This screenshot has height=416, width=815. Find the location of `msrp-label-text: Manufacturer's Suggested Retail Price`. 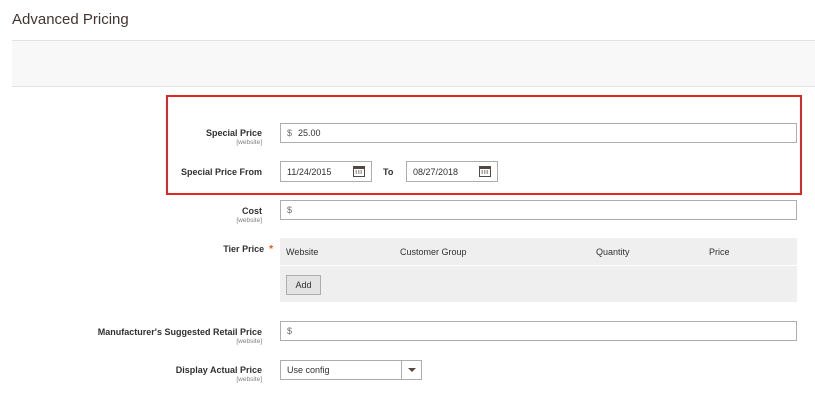

msrp-label-text: Manufacturer's Suggested Retail Price is located at coordinates (179, 332).